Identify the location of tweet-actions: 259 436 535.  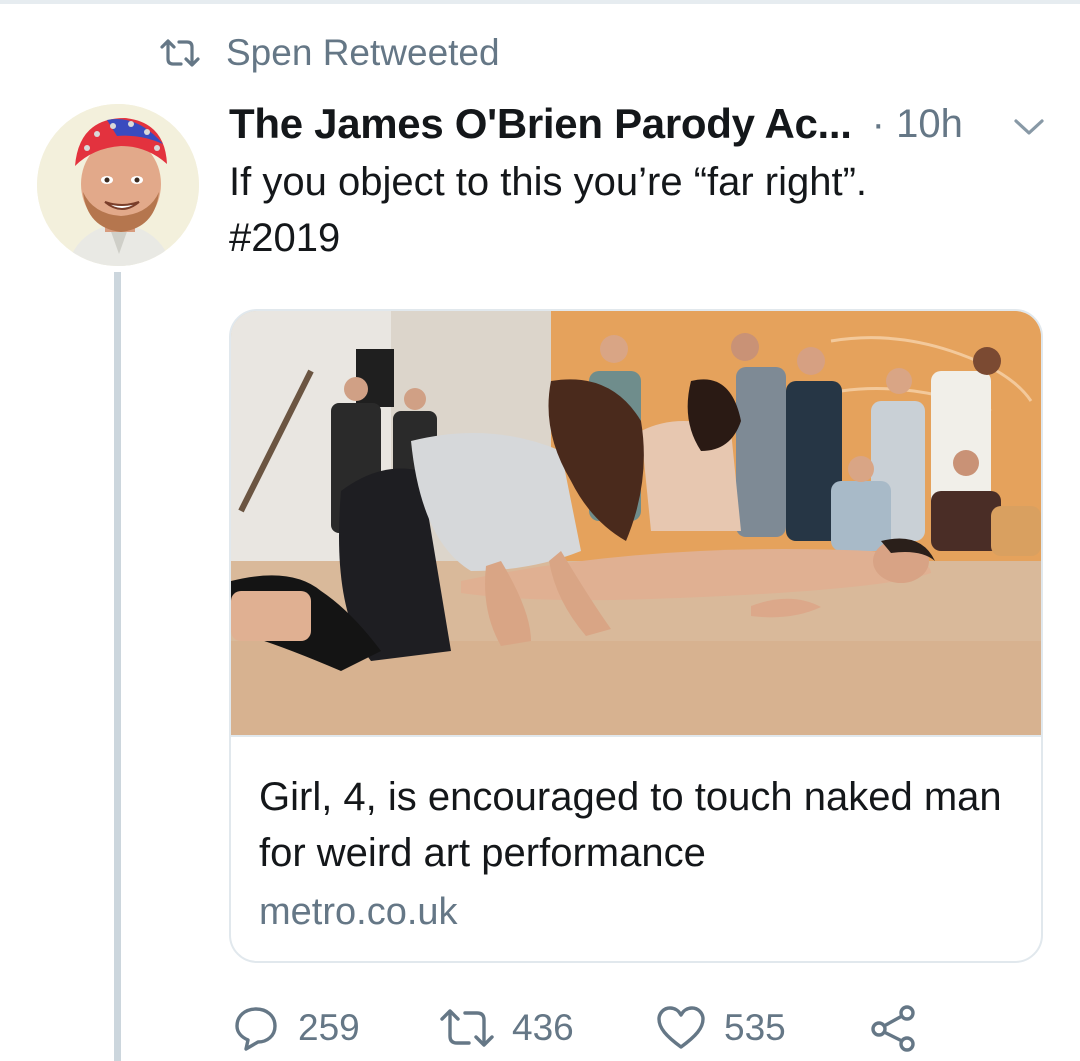
(642, 1028).